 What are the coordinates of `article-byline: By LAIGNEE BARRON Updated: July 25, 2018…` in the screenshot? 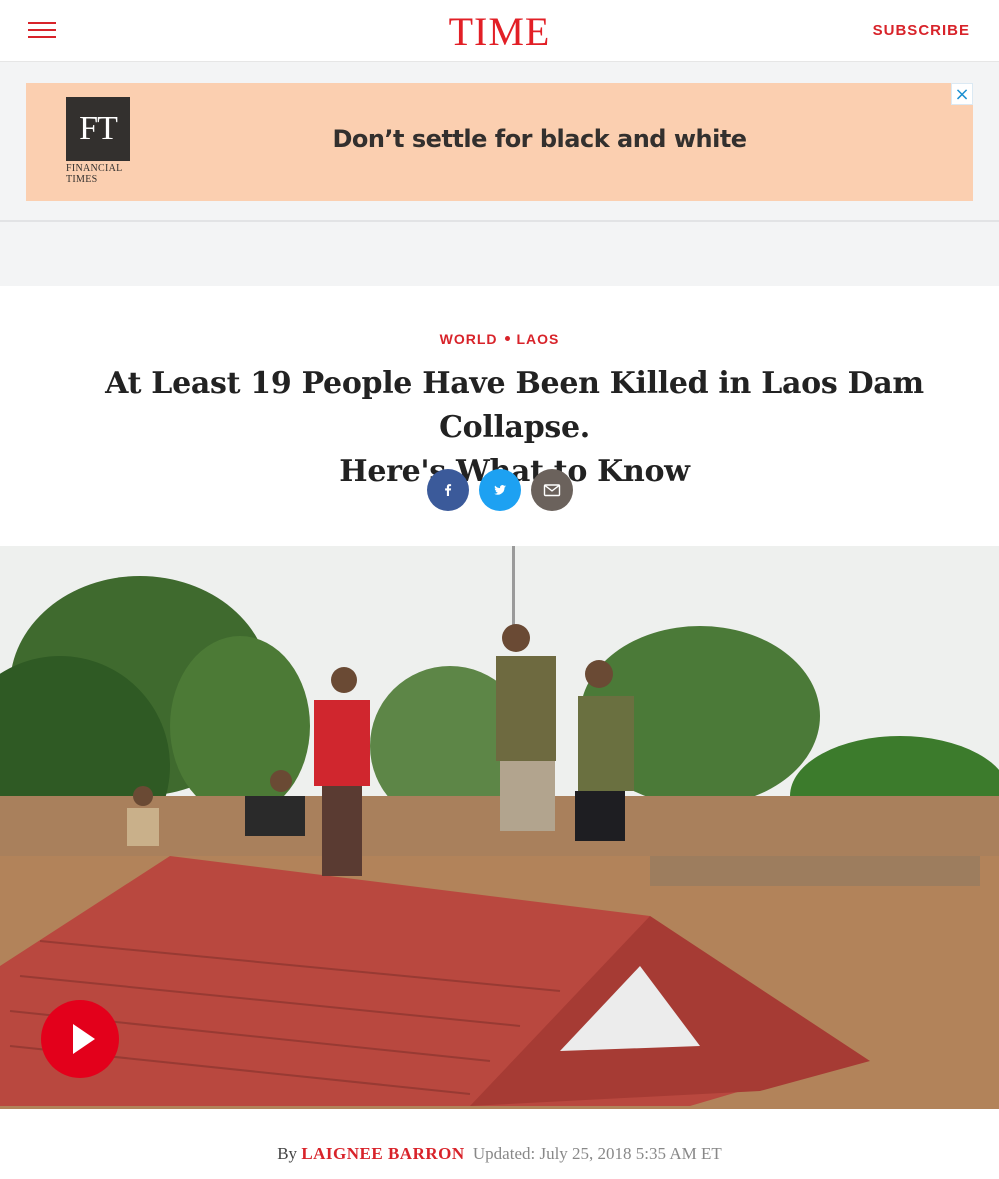 It's located at (499, 1154).